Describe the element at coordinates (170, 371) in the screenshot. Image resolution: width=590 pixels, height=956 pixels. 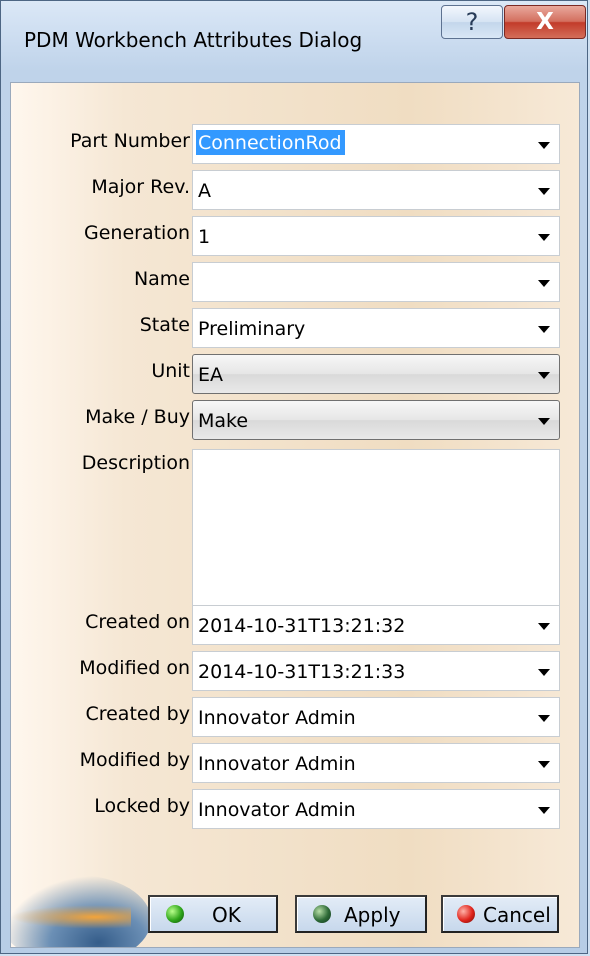
I see `unit-label: Unit` at that location.